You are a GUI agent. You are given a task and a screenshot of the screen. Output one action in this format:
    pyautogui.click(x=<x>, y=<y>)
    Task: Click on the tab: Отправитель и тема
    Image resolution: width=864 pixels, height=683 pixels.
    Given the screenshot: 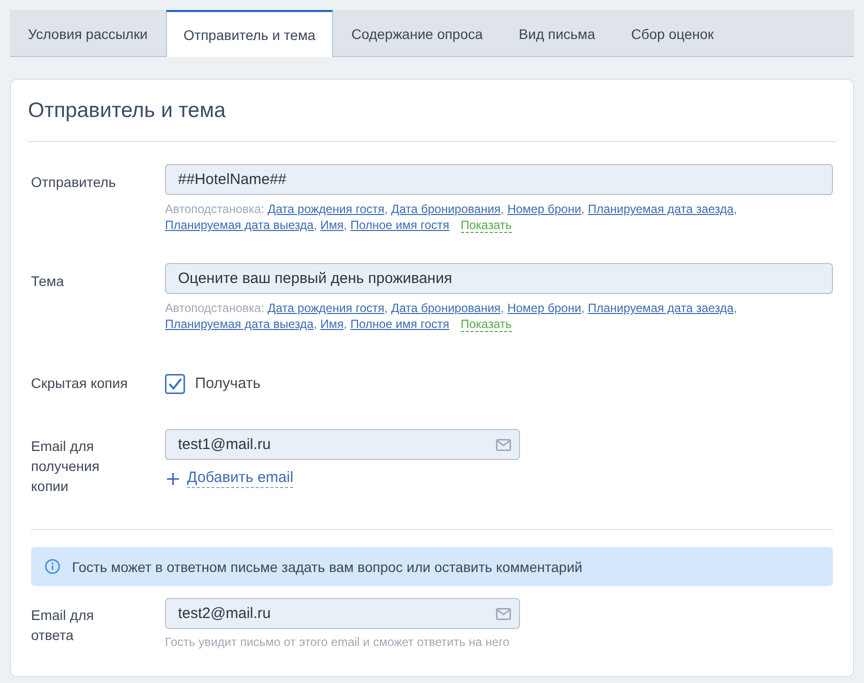 What is the action you would take?
    pyautogui.click(x=250, y=33)
    